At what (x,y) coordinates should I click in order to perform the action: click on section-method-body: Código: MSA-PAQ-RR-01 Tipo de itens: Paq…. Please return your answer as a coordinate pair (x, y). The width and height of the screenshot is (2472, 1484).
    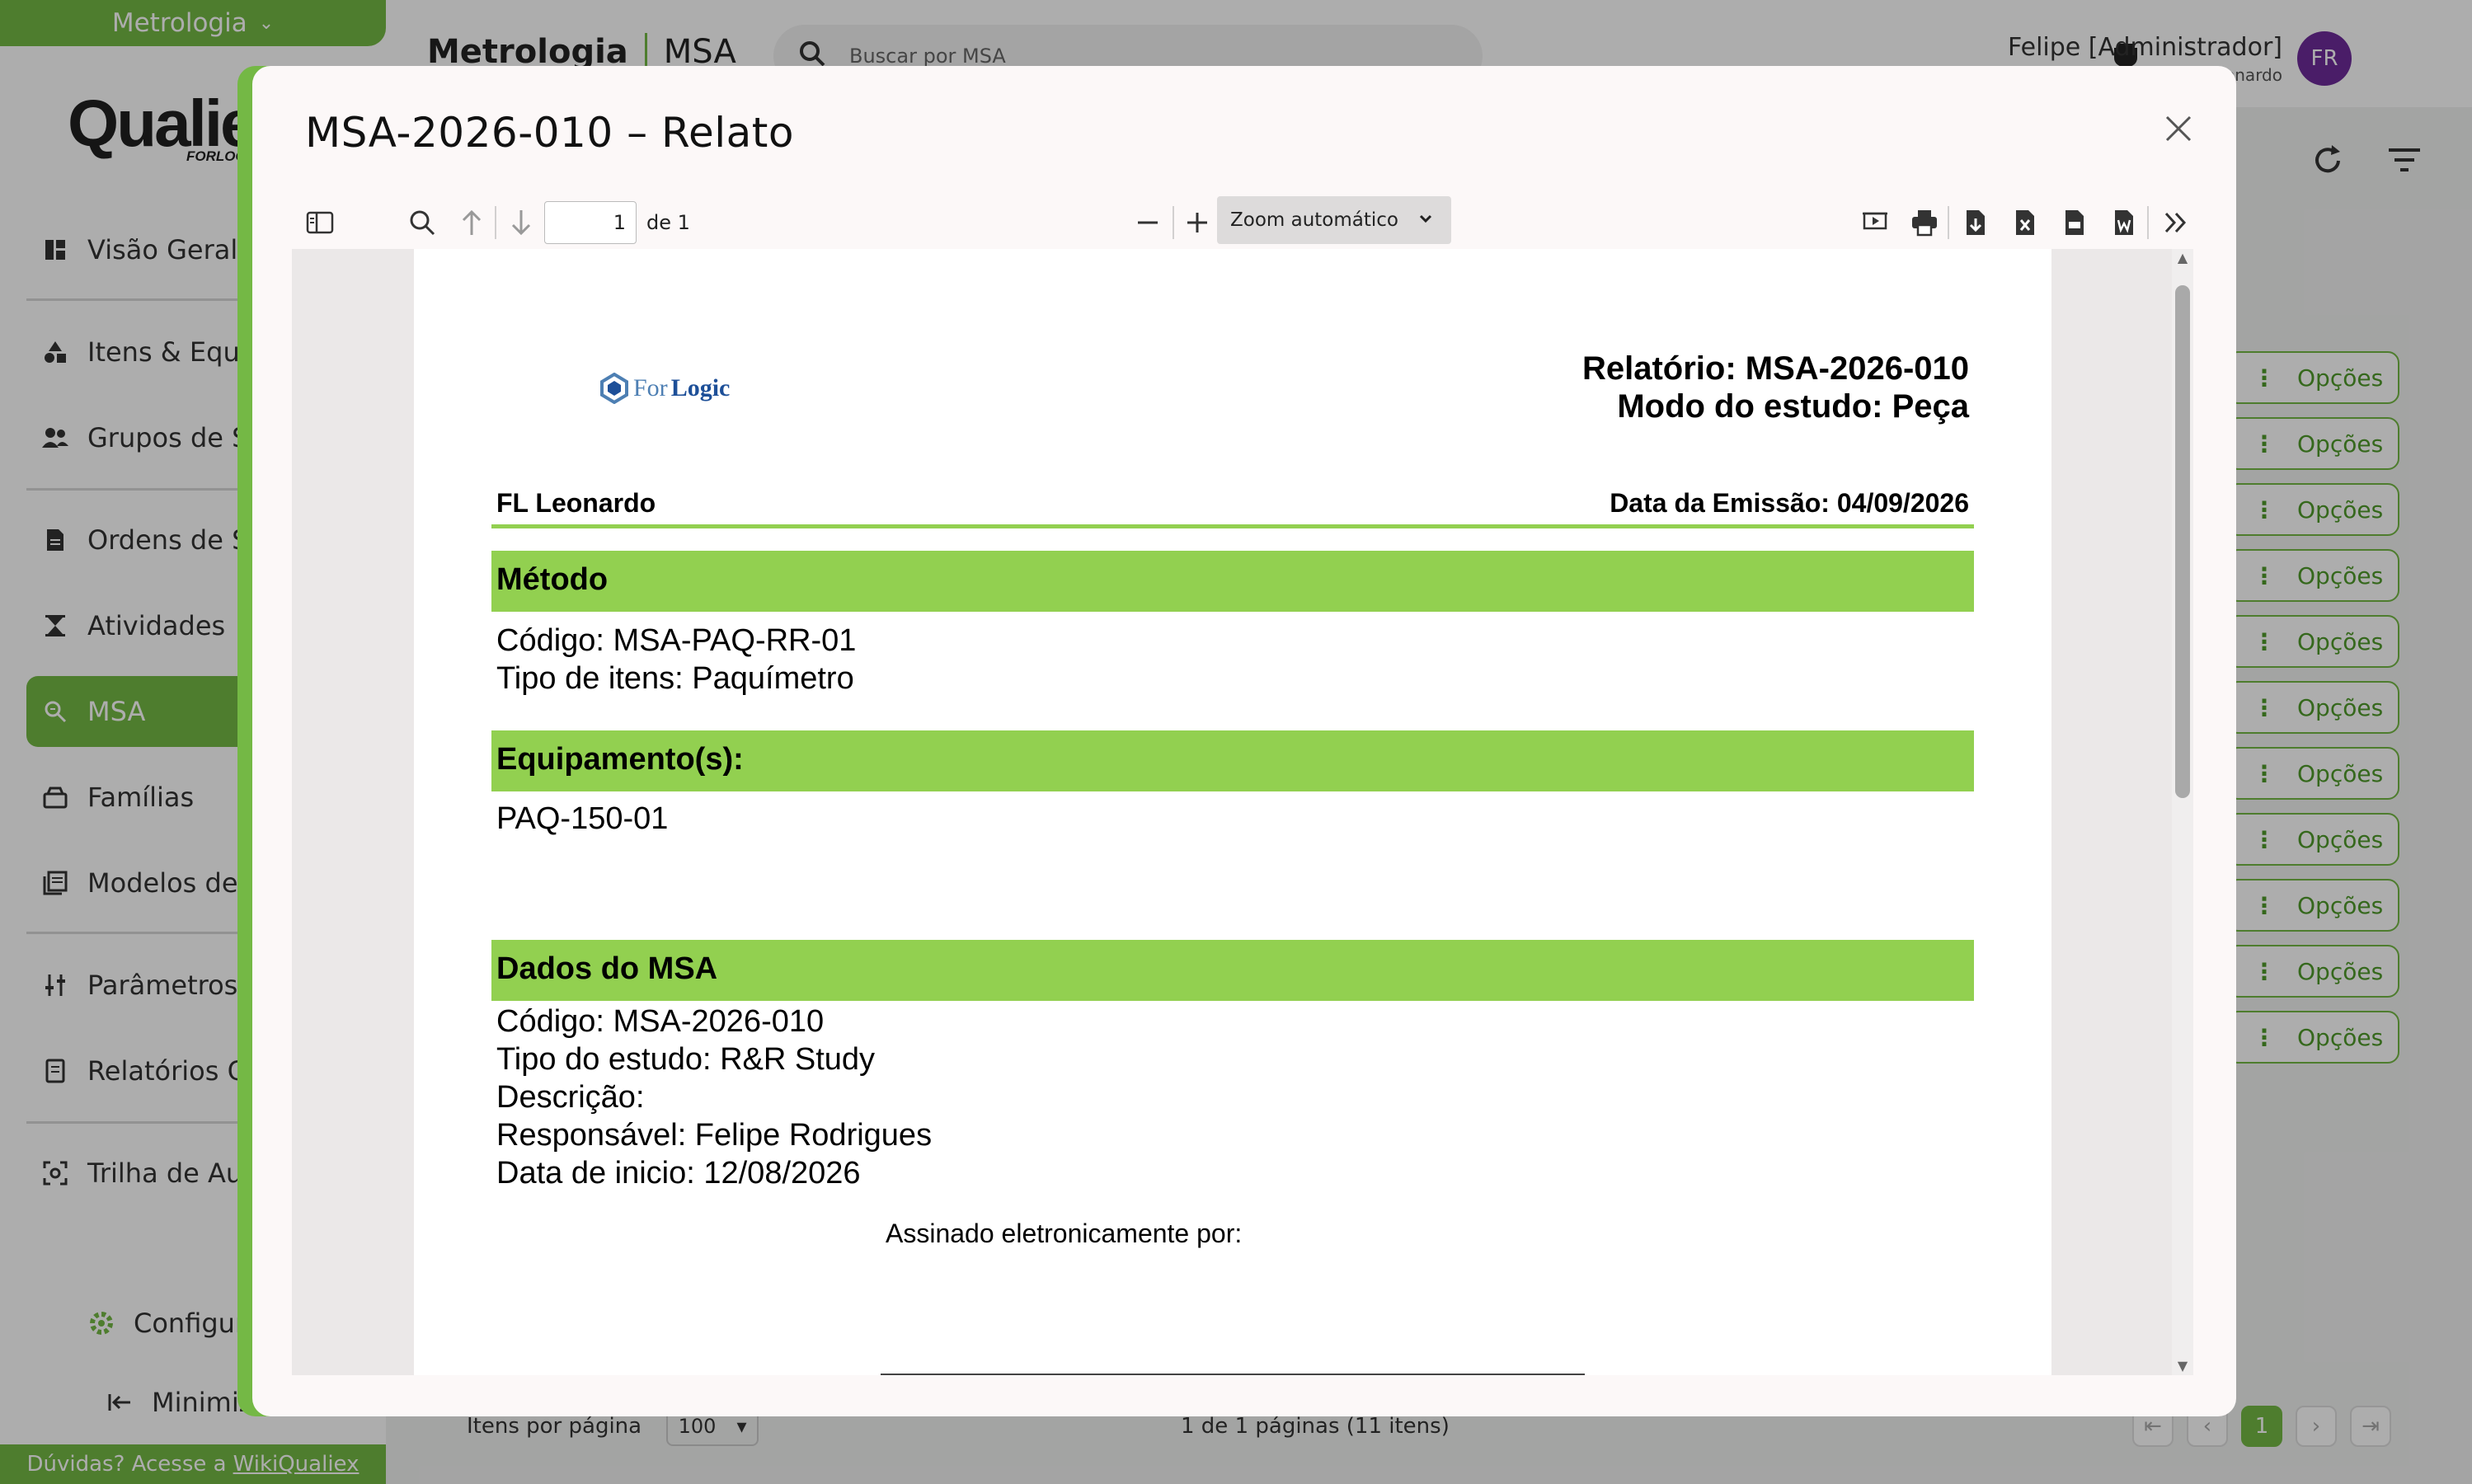
    Looking at the image, I should click on (676, 659).